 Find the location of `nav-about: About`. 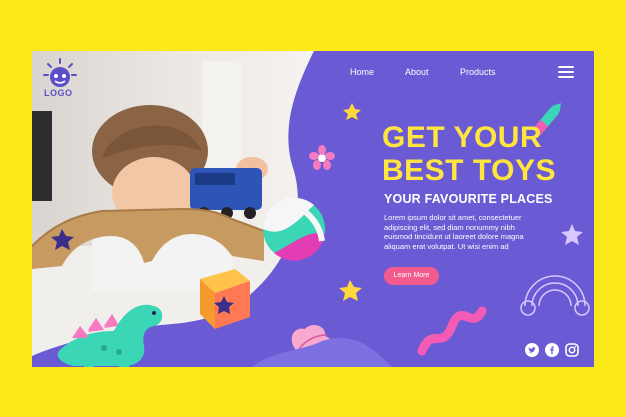

nav-about: About is located at coordinates (417, 72).